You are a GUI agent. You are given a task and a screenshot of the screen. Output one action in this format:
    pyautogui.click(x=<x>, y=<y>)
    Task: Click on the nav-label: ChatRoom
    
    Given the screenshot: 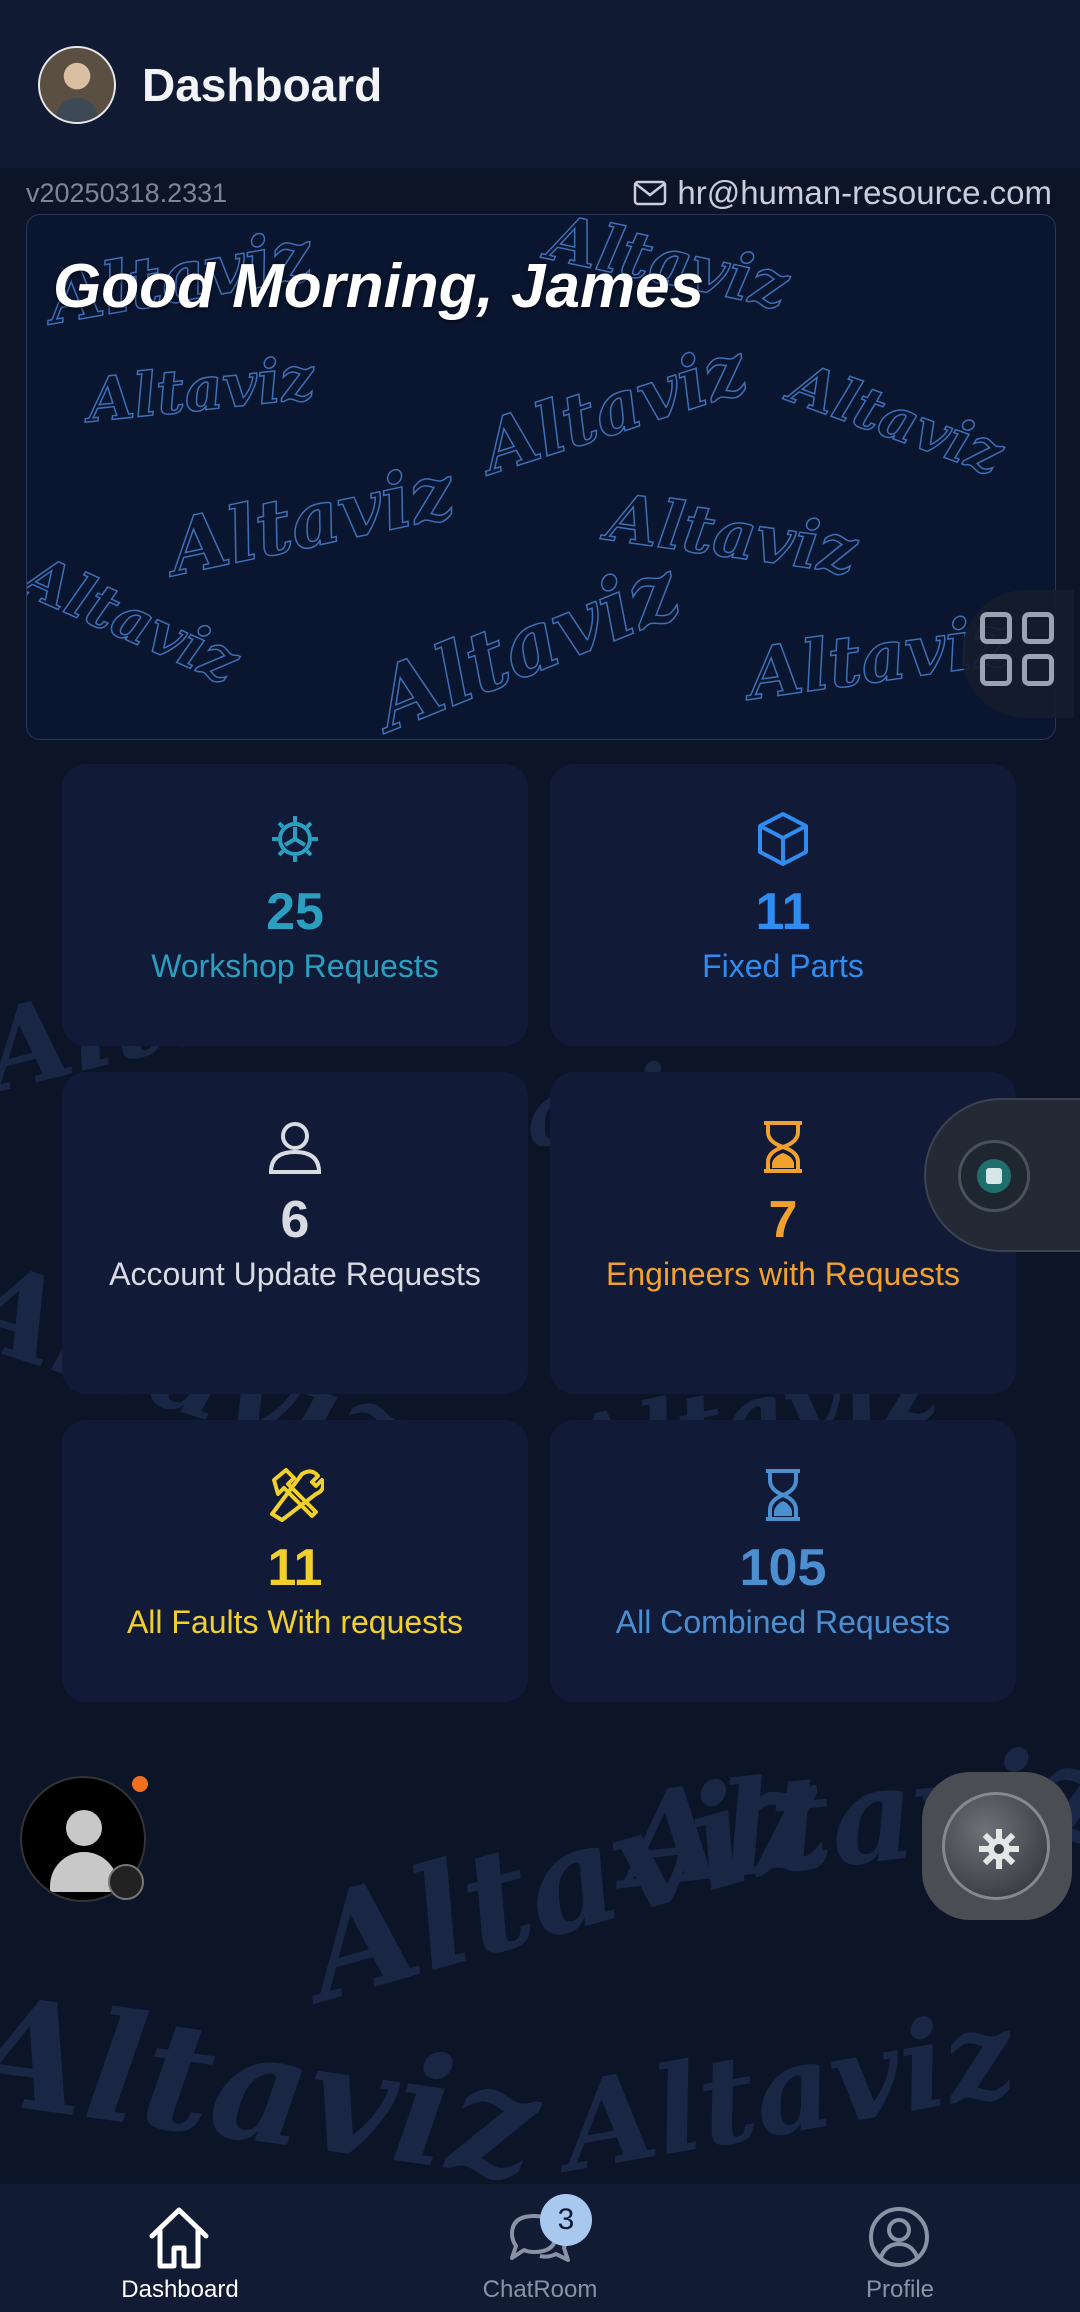 What is the action you would take?
    pyautogui.click(x=540, y=2289)
    